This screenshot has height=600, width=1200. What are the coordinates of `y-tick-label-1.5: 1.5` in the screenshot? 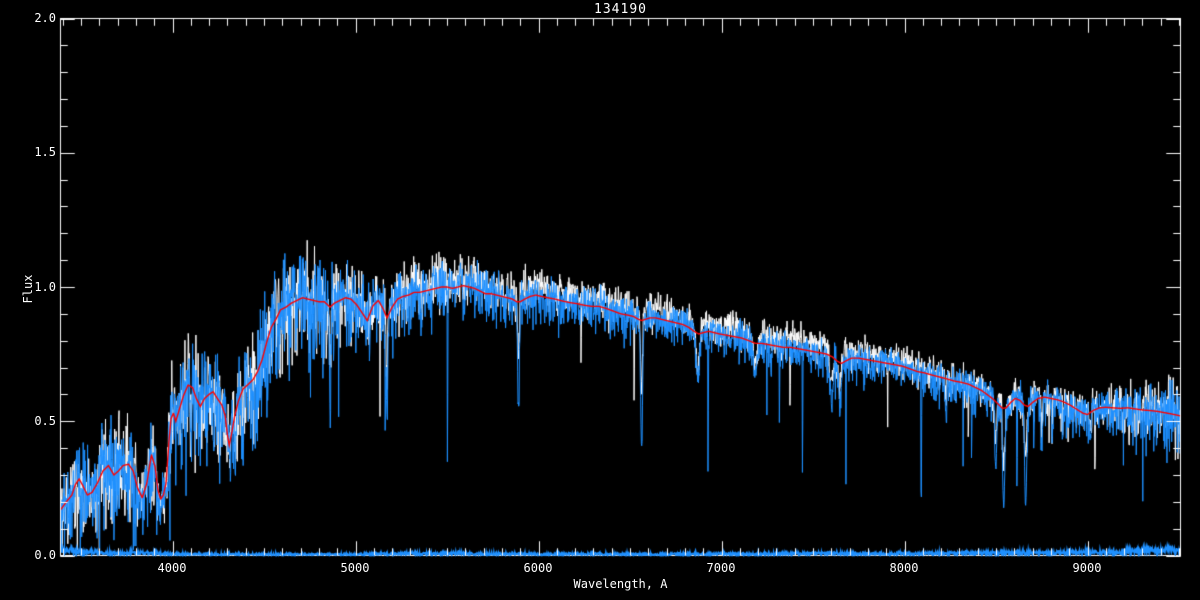 It's located at (45, 152).